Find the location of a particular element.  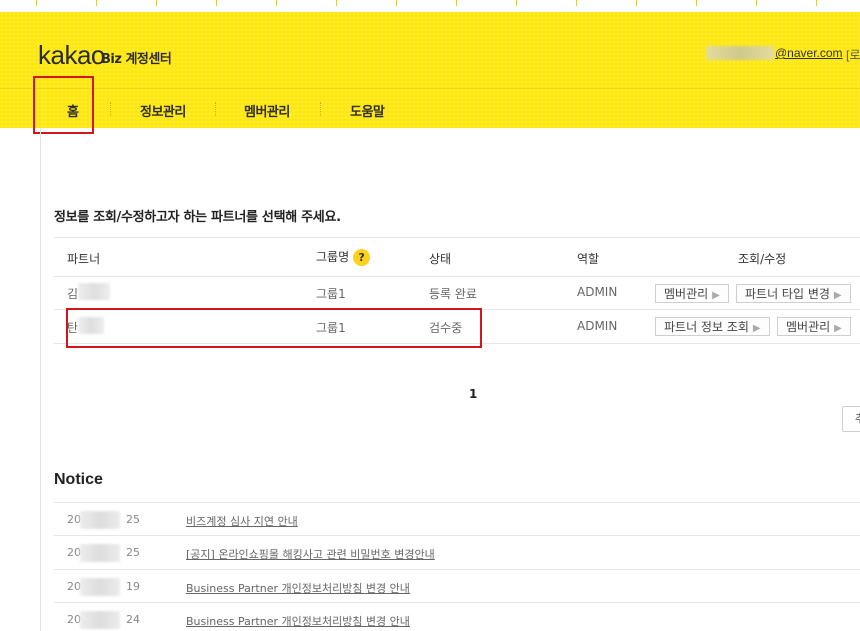

column-header-group-label: 그룹명 is located at coordinates (333, 257).